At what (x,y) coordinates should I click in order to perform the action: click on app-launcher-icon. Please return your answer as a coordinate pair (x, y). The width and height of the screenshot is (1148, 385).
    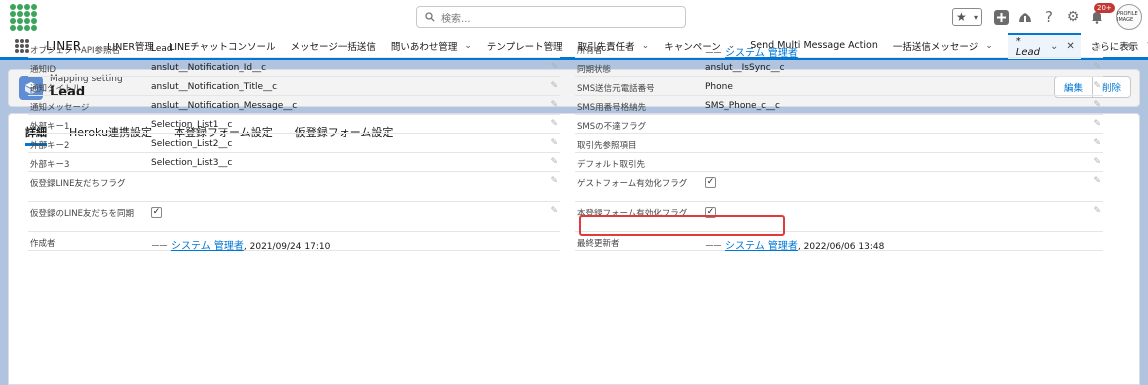
    Looking at the image, I should click on (22, 45).